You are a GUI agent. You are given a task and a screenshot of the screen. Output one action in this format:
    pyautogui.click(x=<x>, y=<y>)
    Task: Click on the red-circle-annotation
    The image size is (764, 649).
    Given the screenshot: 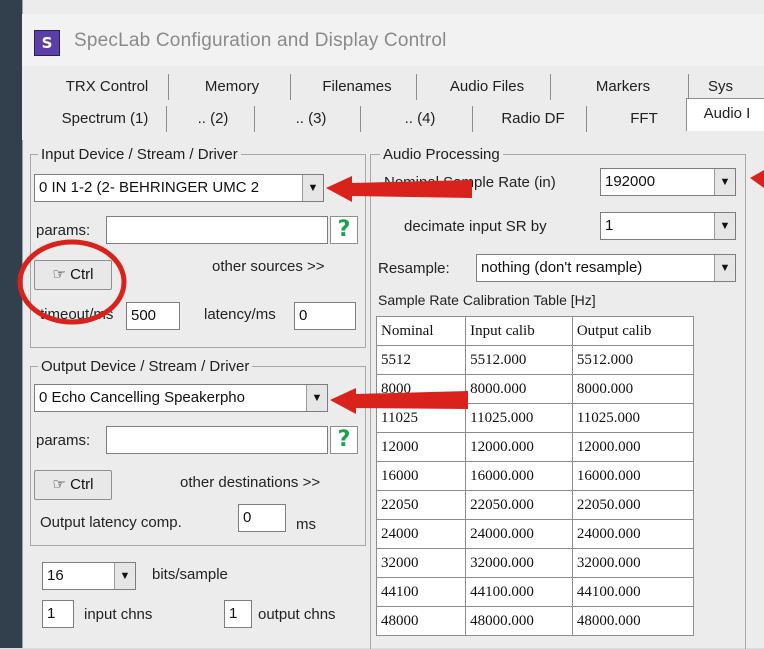 What is the action you would take?
    pyautogui.click(x=72, y=282)
    